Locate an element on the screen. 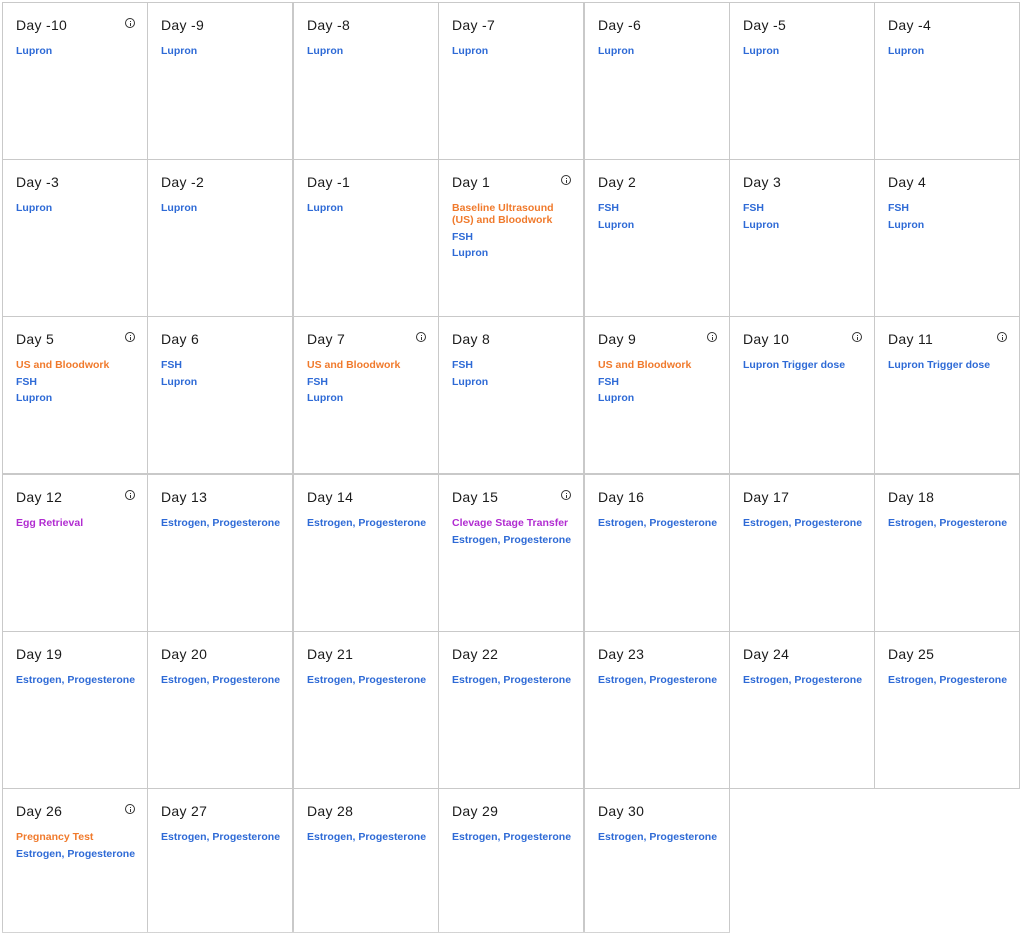 This screenshot has height=945, width=1030. day-cell: Day 23 Estrogen, Progesterone is located at coordinates (657, 710).